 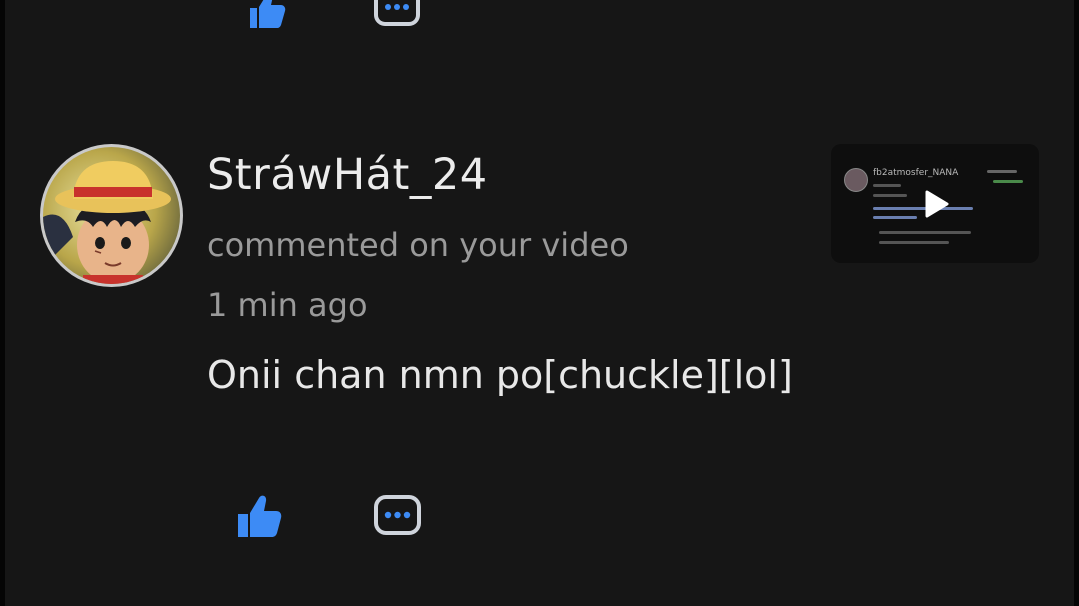 I want to click on avatar-image, so click(x=111, y=215).